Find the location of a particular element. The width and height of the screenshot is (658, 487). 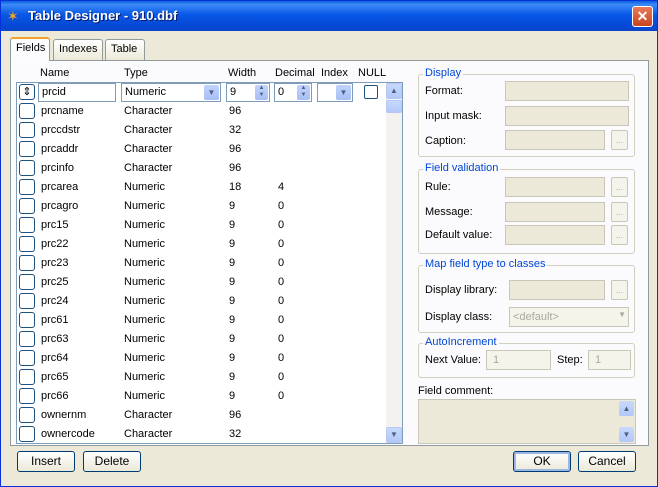

field-row: prccdstr Character 32 is located at coordinates (202, 130).